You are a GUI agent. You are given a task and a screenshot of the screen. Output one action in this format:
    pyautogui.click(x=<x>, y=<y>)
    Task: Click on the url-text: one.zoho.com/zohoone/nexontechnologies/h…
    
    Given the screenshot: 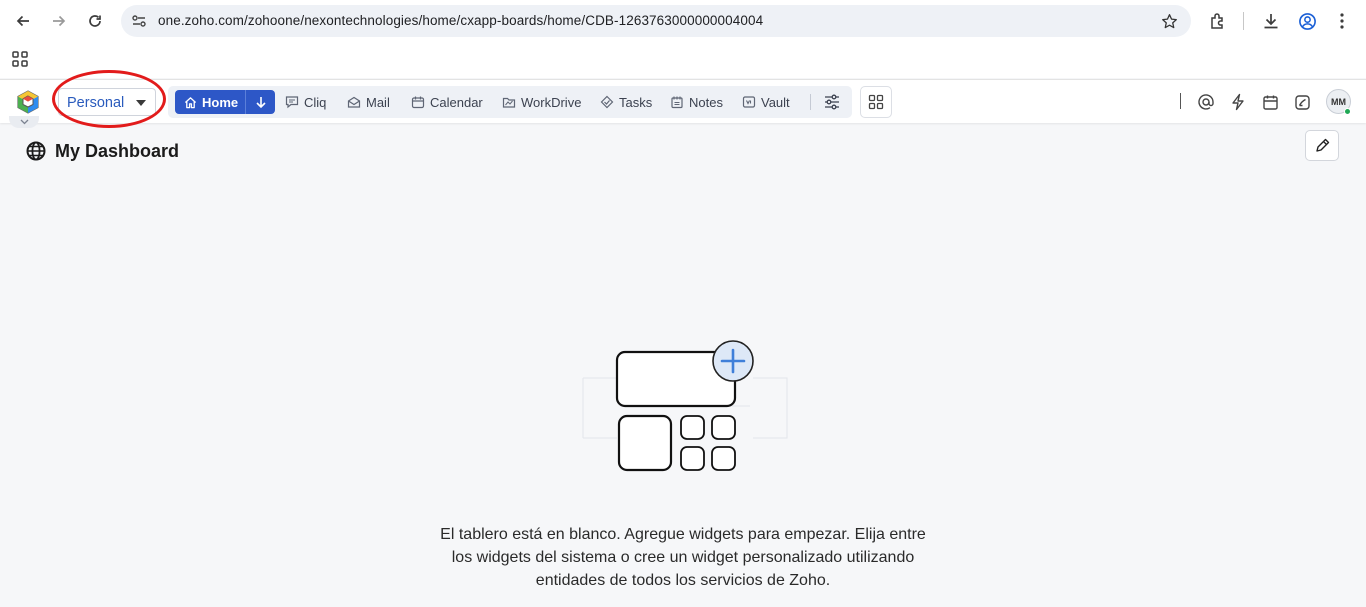 What is the action you would take?
    pyautogui.click(x=460, y=20)
    